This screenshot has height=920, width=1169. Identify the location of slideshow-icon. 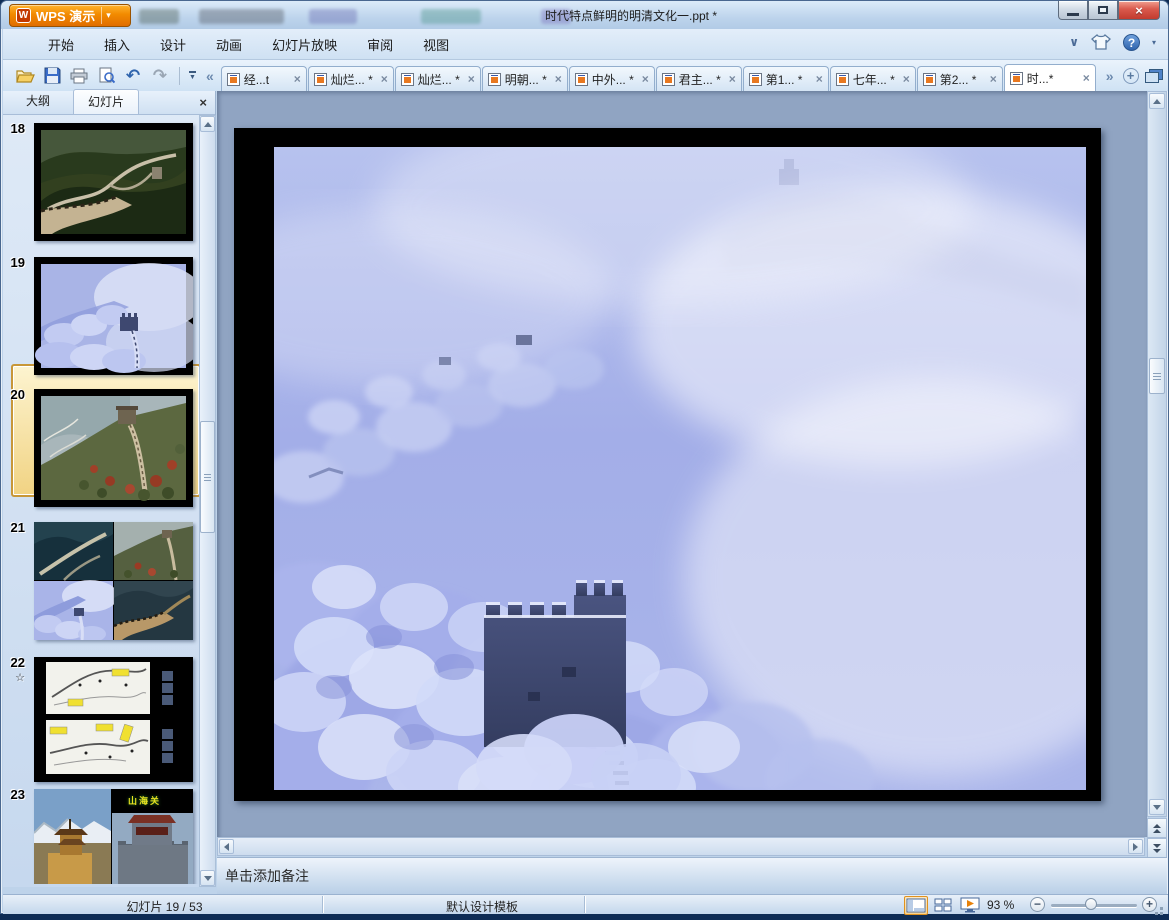
(970, 905).